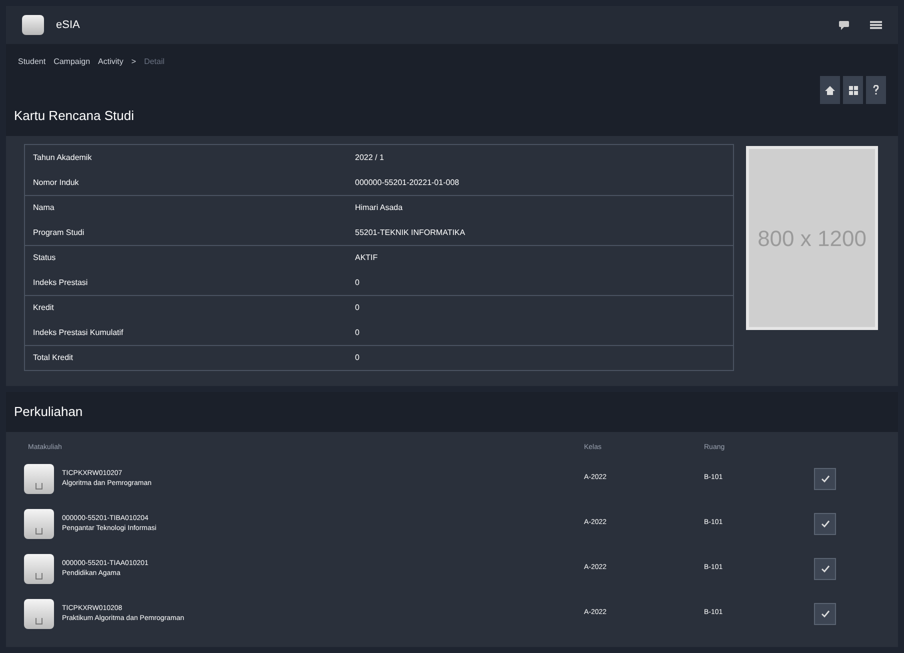  I want to click on field-value: 55201-TEKNIK INFORMATIKA, so click(410, 232).